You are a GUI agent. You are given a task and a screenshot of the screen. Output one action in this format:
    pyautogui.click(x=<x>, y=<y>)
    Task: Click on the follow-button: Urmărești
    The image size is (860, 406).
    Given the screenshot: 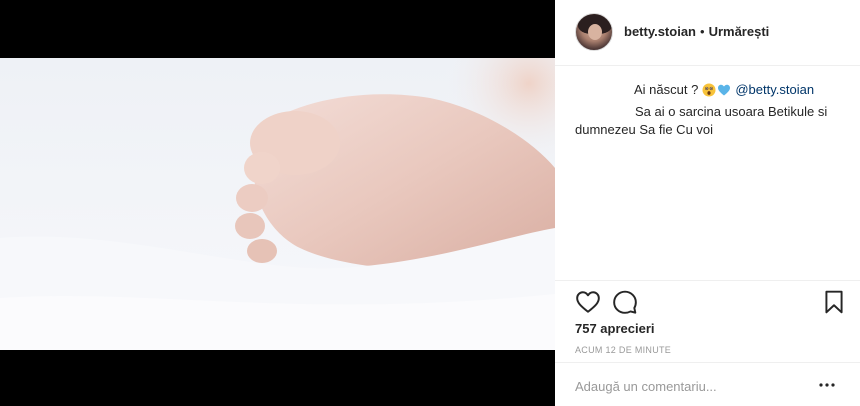 What is the action you would take?
    pyautogui.click(x=739, y=31)
    